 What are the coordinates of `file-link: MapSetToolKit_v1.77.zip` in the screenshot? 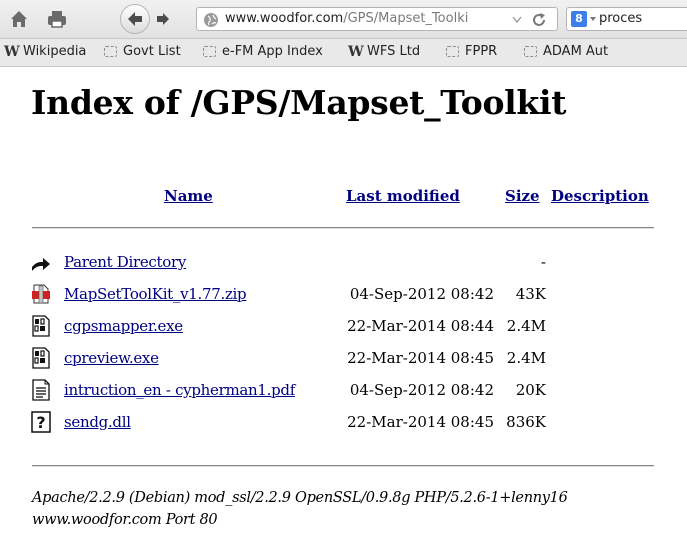 It's located at (155, 294).